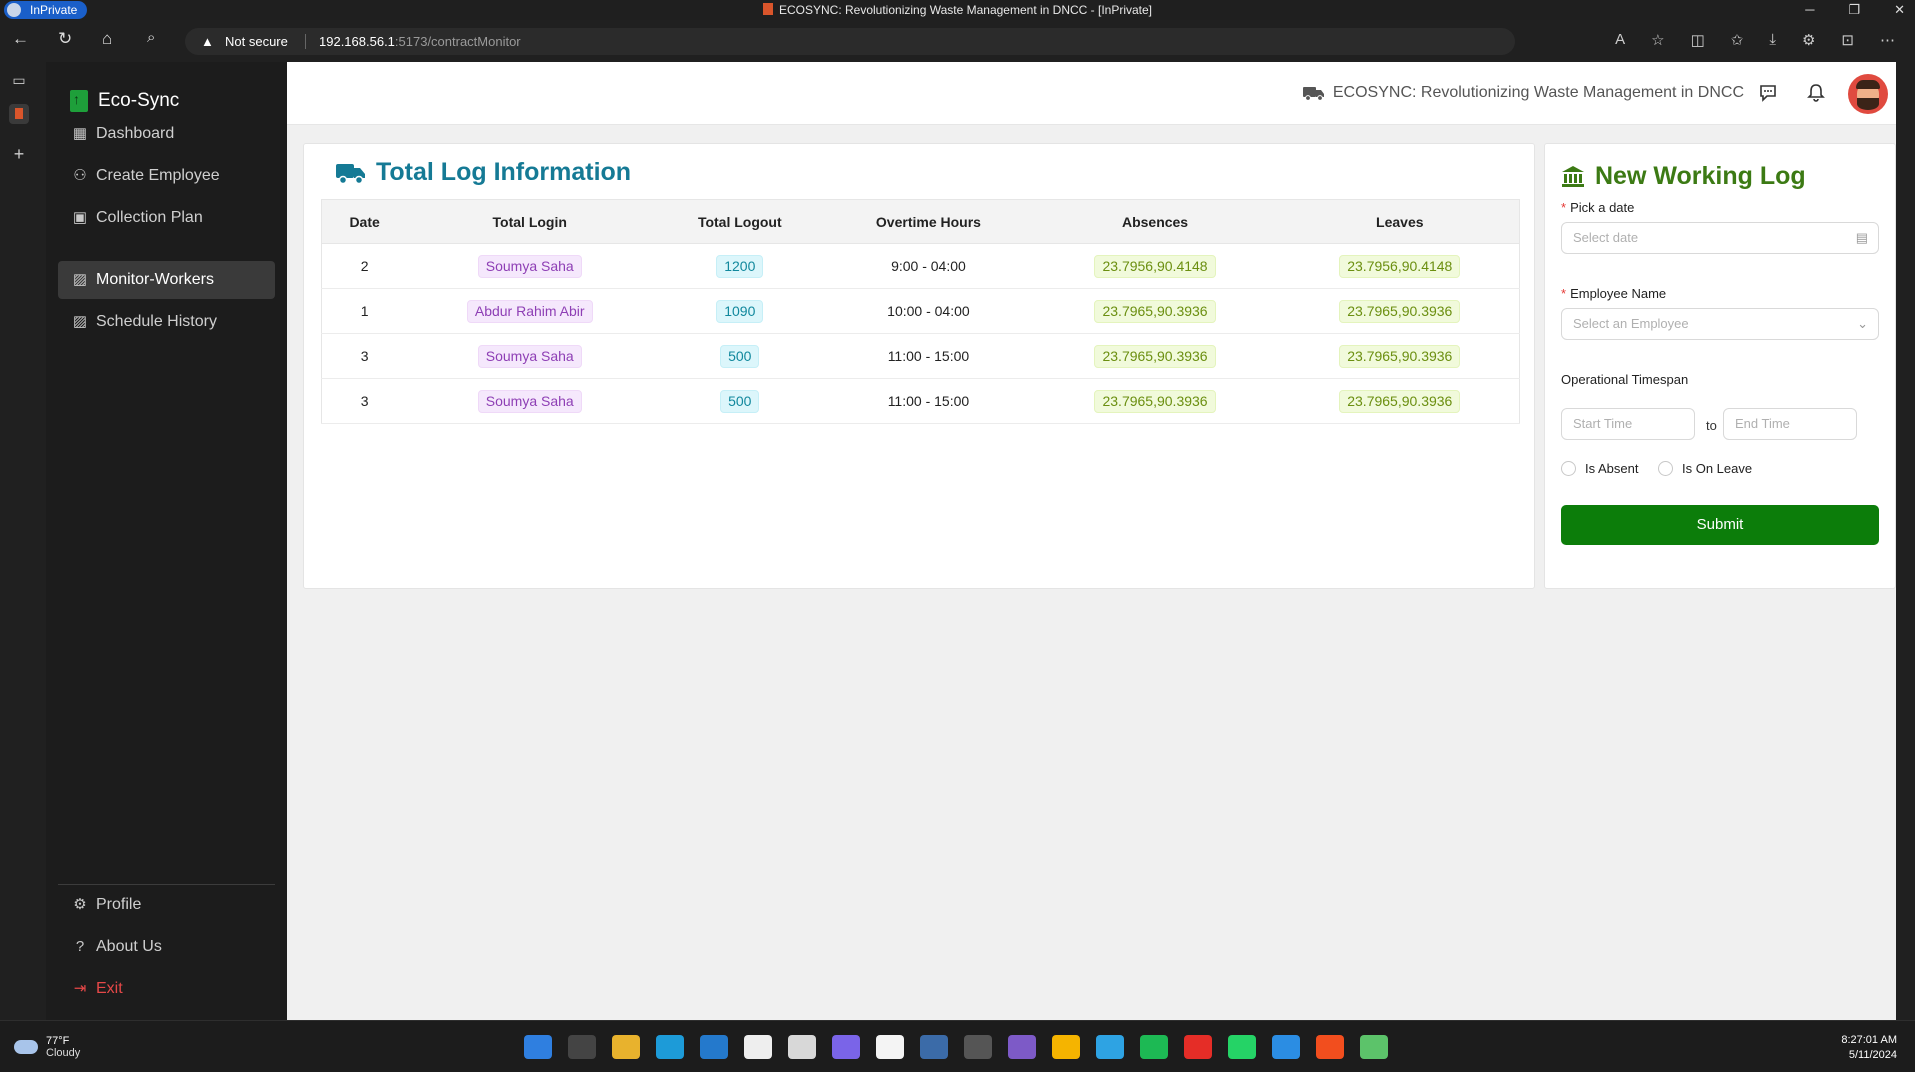 Image resolution: width=1915 pixels, height=1072 pixels. Describe the element at coordinates (1286, 1047) in the screenshot. I see `todo-icon` at that location.